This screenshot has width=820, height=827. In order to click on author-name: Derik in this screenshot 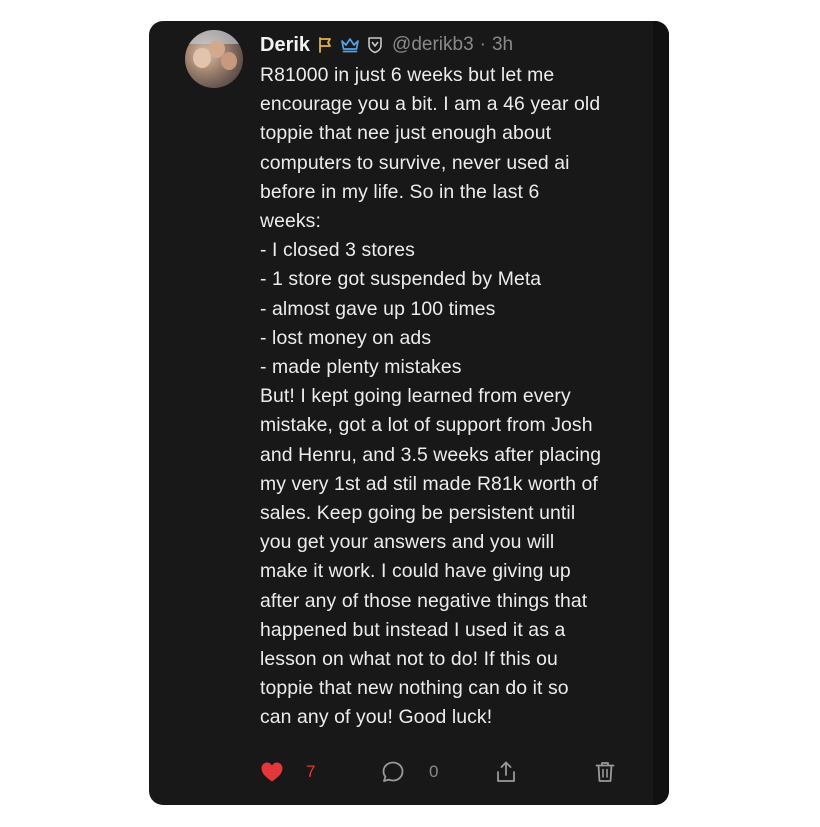, I will do `click(285, 45)`.